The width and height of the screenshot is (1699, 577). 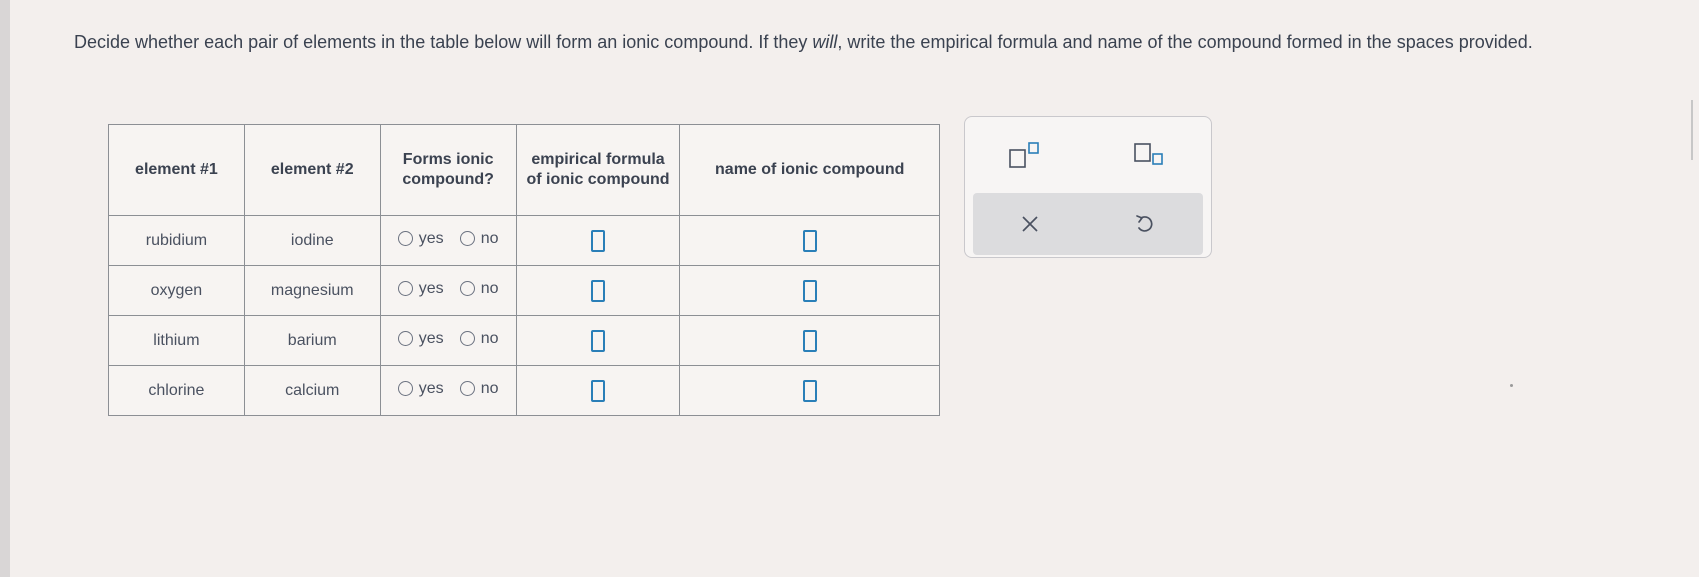 What do you see at coordinates (1088, 156) in the screenshot?
I see `toolbox-format-row` at bounding box center [1088, 156].